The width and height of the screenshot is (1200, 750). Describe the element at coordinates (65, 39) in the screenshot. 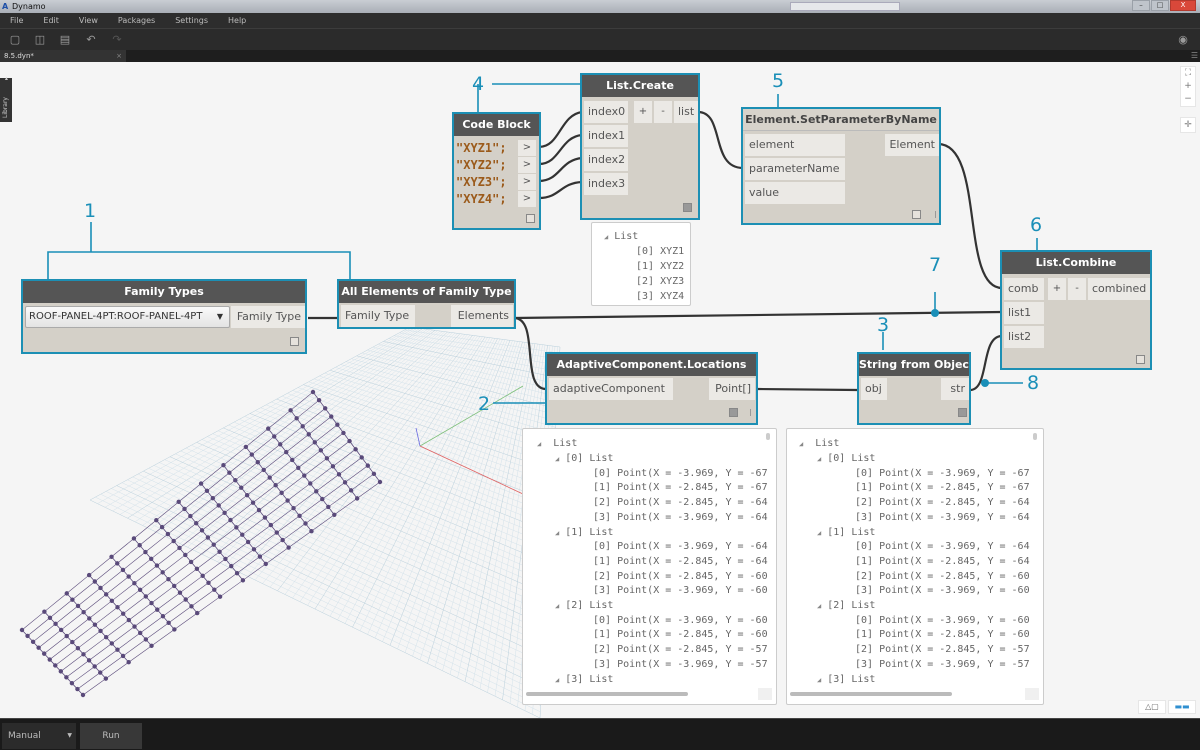

I see `save-icon: ▤` at that location.